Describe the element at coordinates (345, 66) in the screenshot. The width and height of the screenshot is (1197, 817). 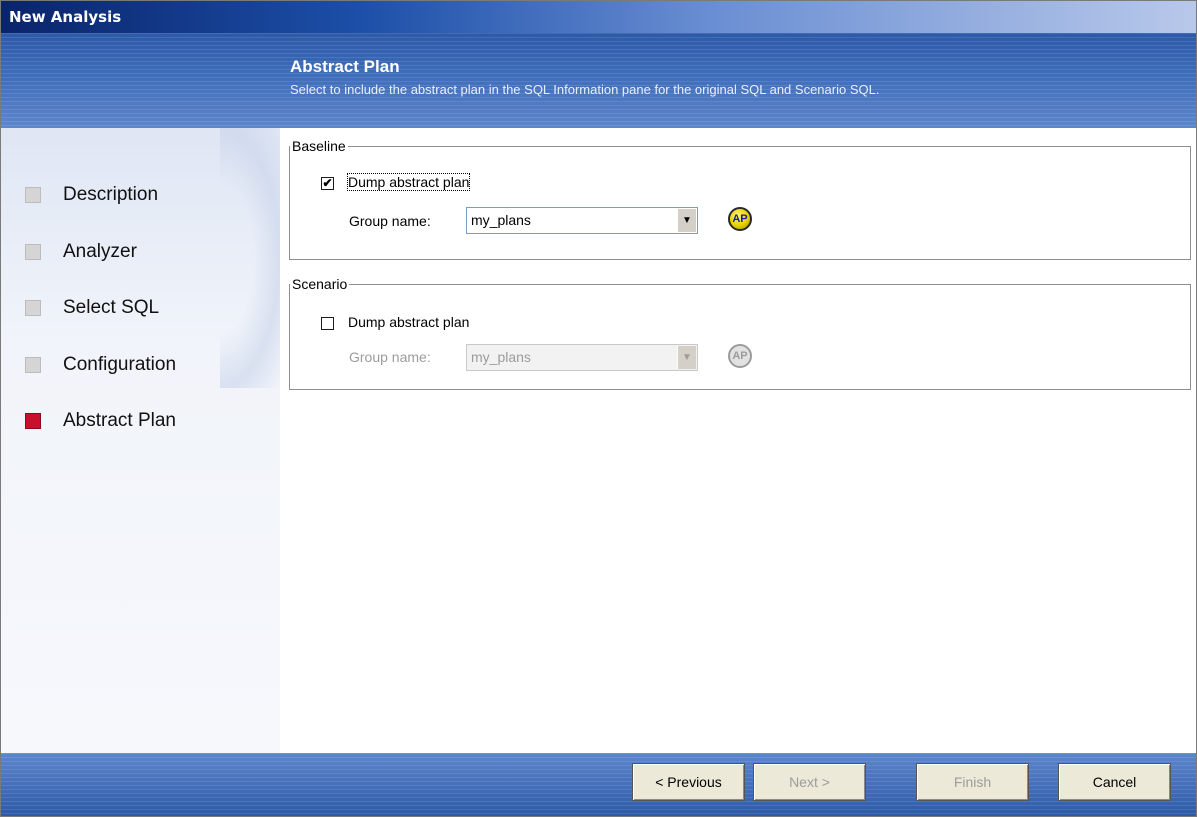
I see `page-title: Abstract Plan` at that location.